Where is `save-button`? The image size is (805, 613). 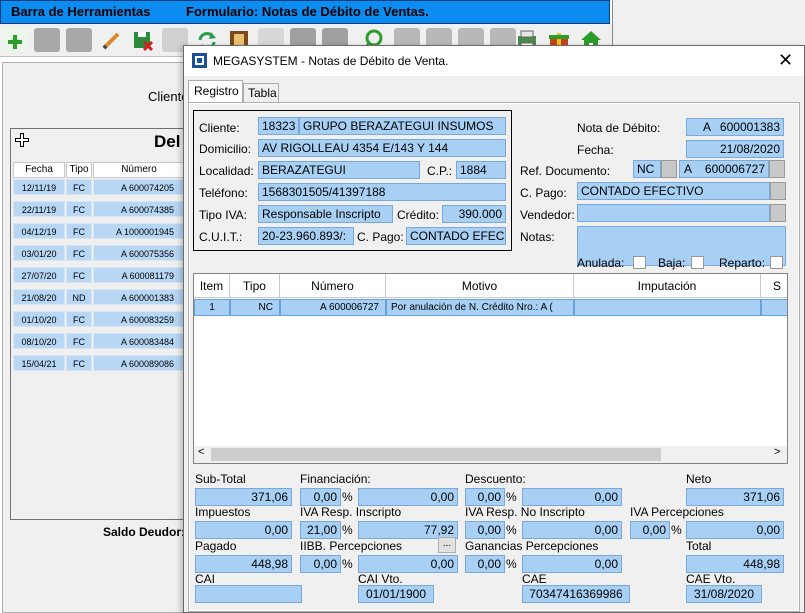
save-button is located at coordinates (47, 40).